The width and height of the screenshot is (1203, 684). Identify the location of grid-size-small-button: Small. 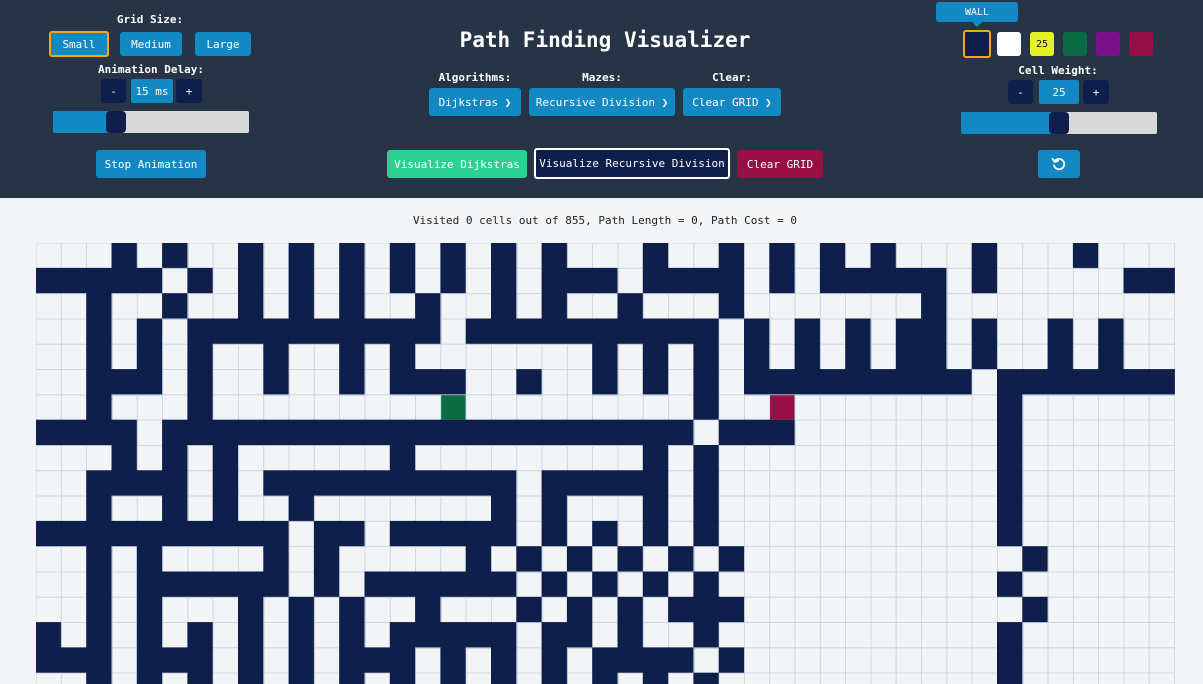
(79, 44).